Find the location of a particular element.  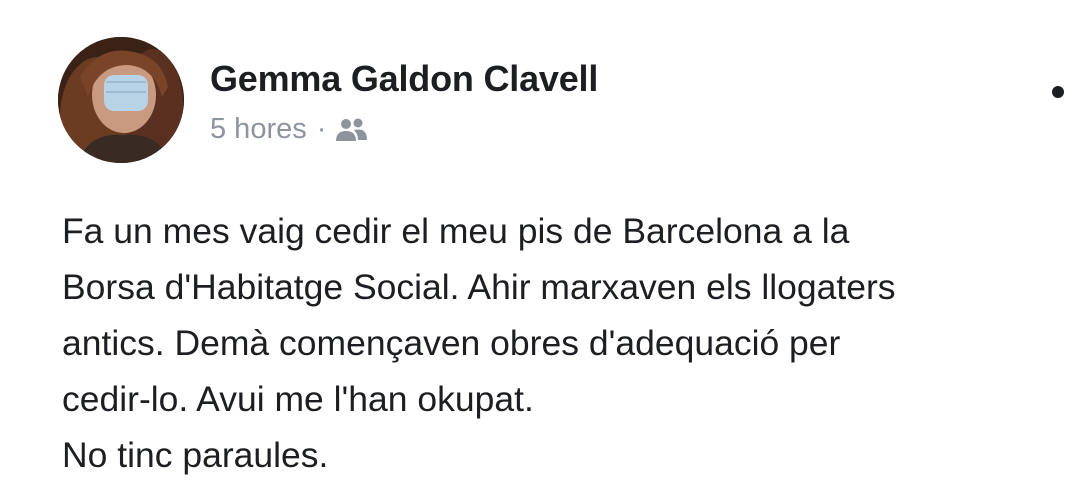

avatar-photo is located at coordinates (121, 100).